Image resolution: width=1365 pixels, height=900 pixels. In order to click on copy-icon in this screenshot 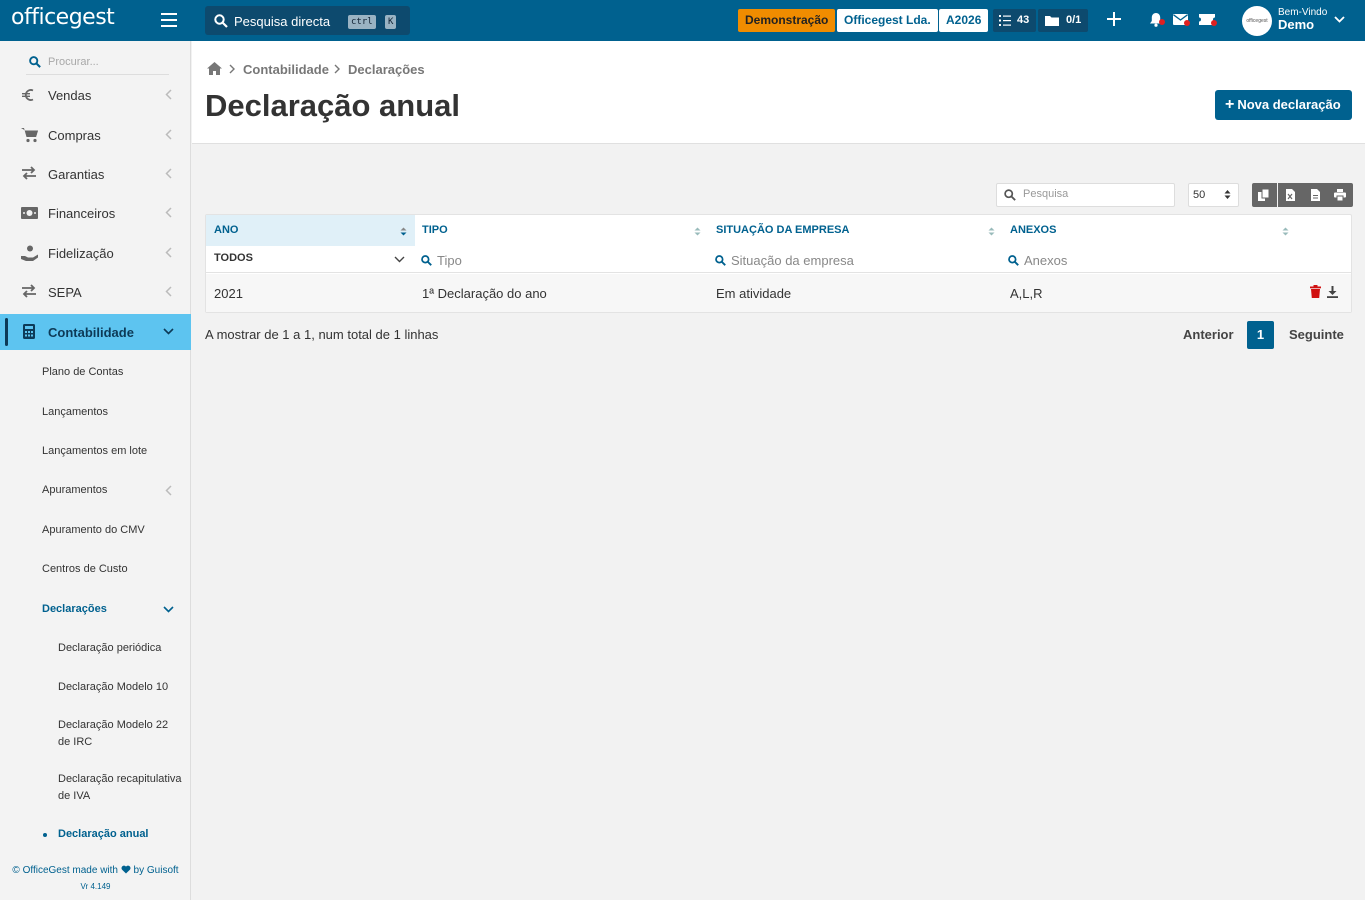, I will do `click(1264, 195)`.